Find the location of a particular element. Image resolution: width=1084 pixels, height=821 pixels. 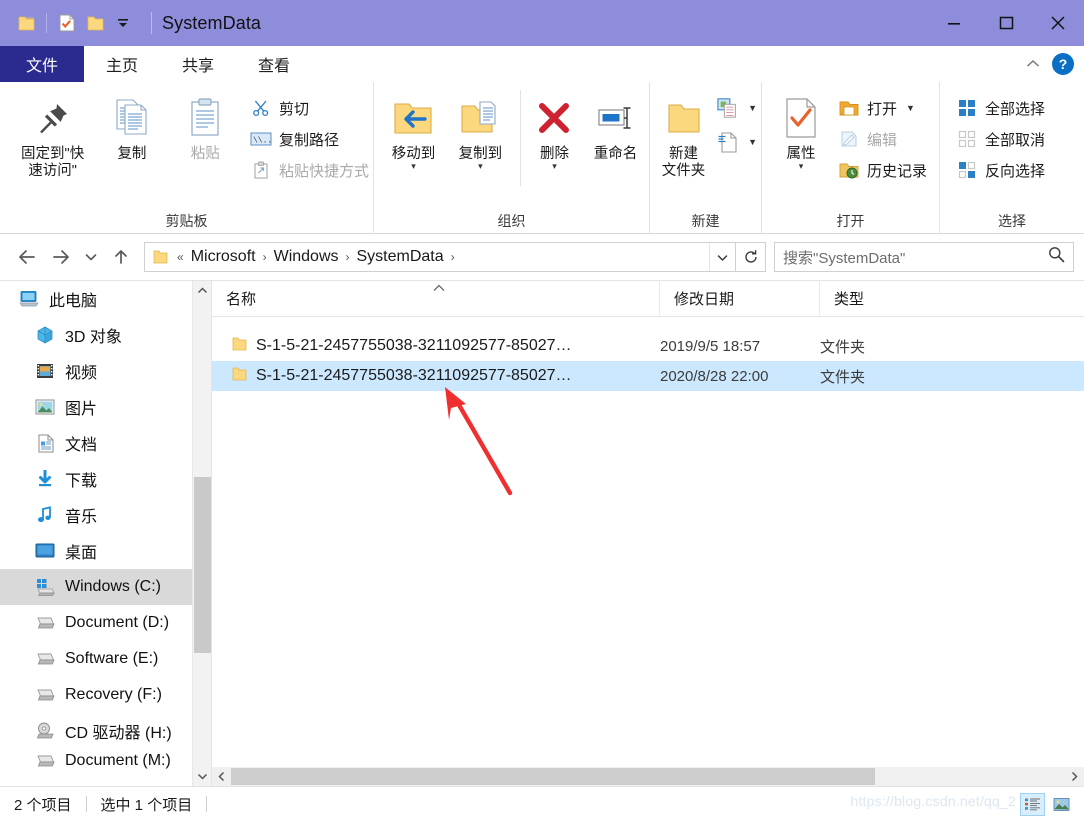

view-mode-buttons is located at coordinates (1052, 804).